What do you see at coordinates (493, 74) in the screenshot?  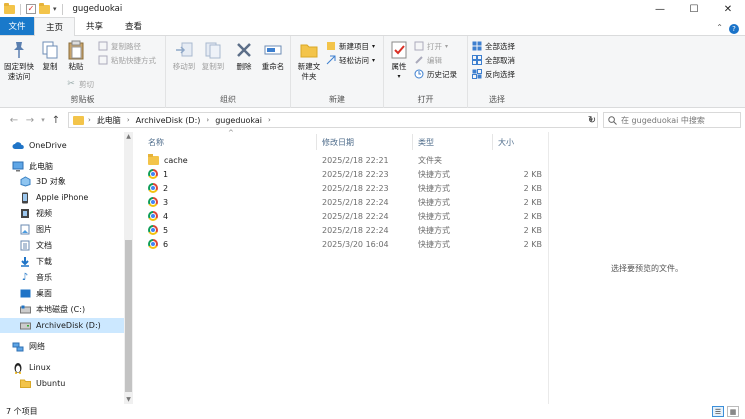 I see `invert-selection-button: 反向选择` at bounding box center [493, 74].